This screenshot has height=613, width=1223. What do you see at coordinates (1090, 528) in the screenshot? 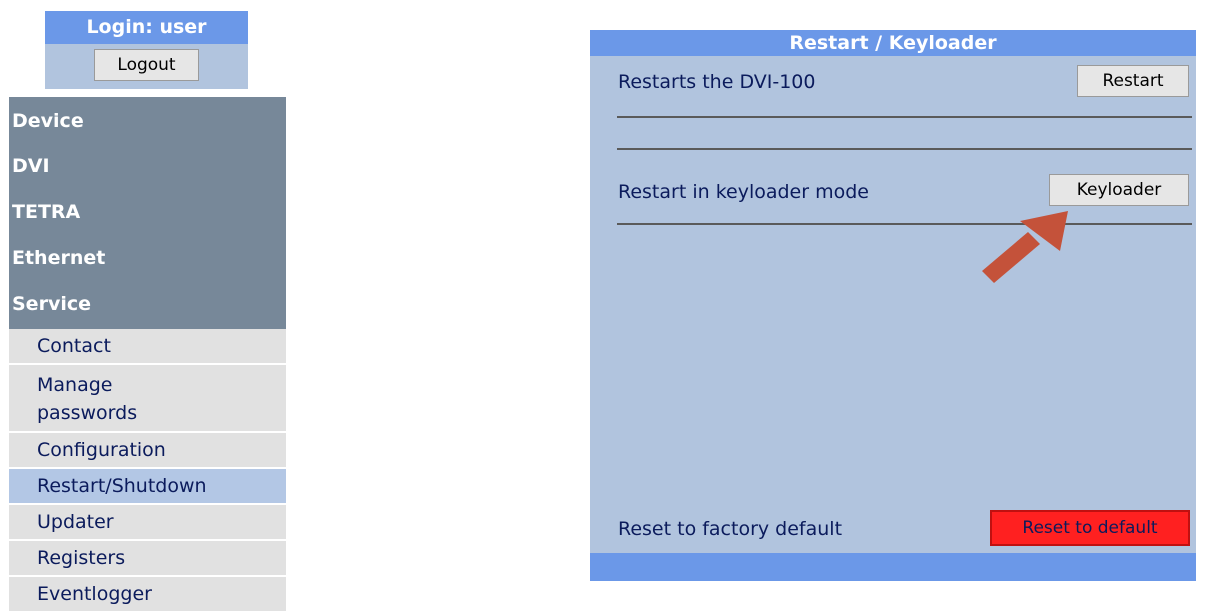
I see `reset-to-default-button: Reset to default` at bounding box center [1090, 528].